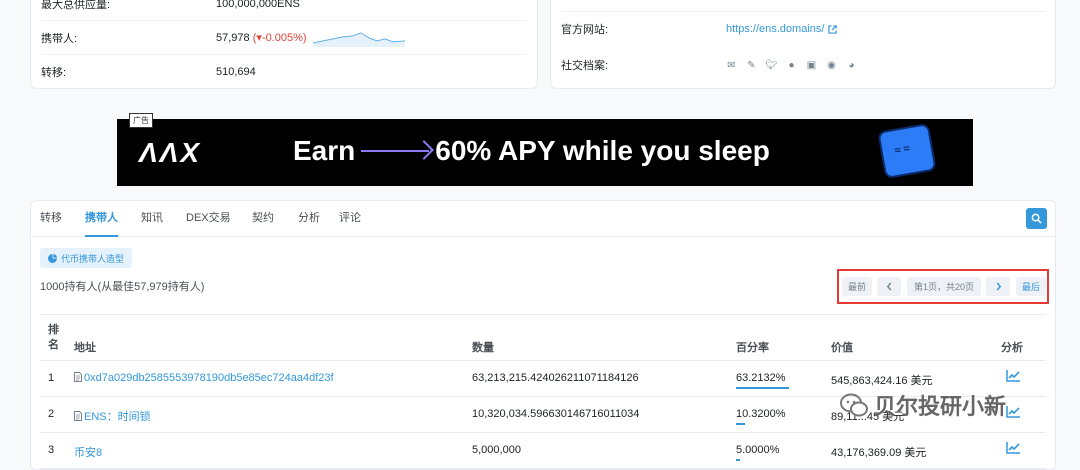 The height and width of the screenshot is (470, 1080). What do you see at coordinates (309, 219) in the screenshot?
I see `tab-analytics: 分析` at bounding box center [309, 219].